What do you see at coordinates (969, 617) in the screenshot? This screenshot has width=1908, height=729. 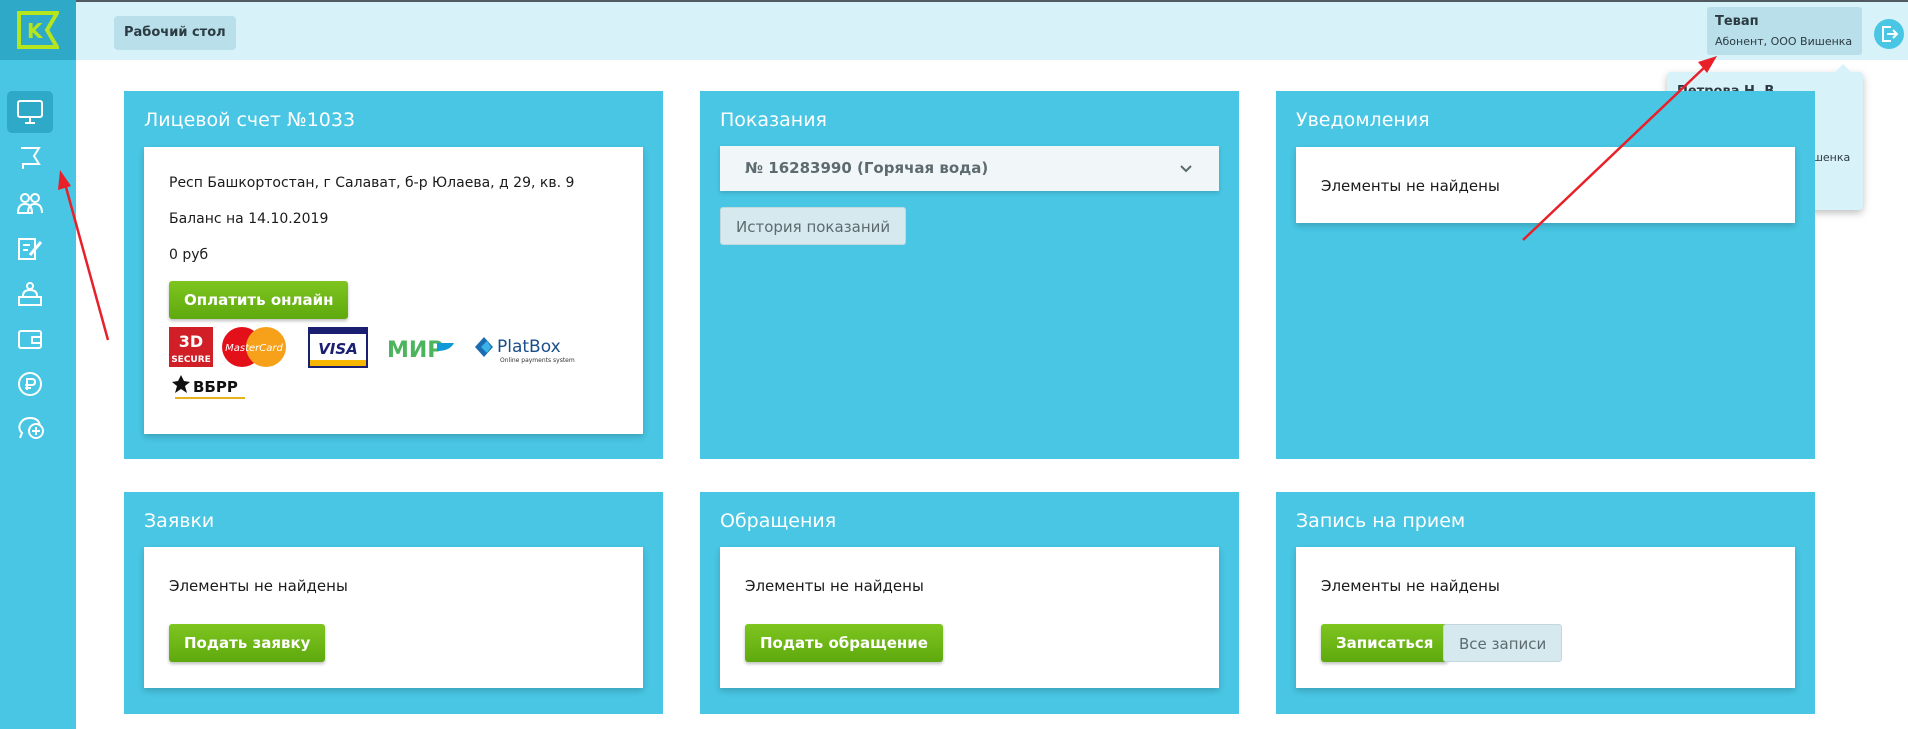 I see `appeals-body: Элементы не найдены Подать обращение` at bounding box center [969, 617].